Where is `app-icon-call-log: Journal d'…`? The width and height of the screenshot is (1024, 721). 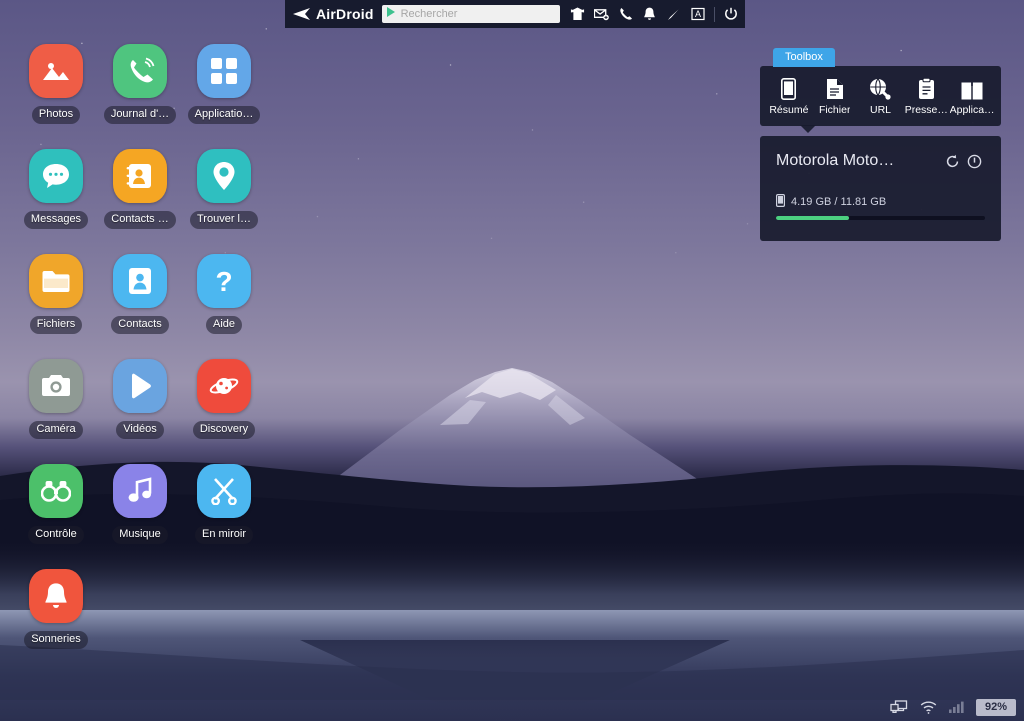 app-icon-call-log: Journal d'… is located at coordinates (140, 96).